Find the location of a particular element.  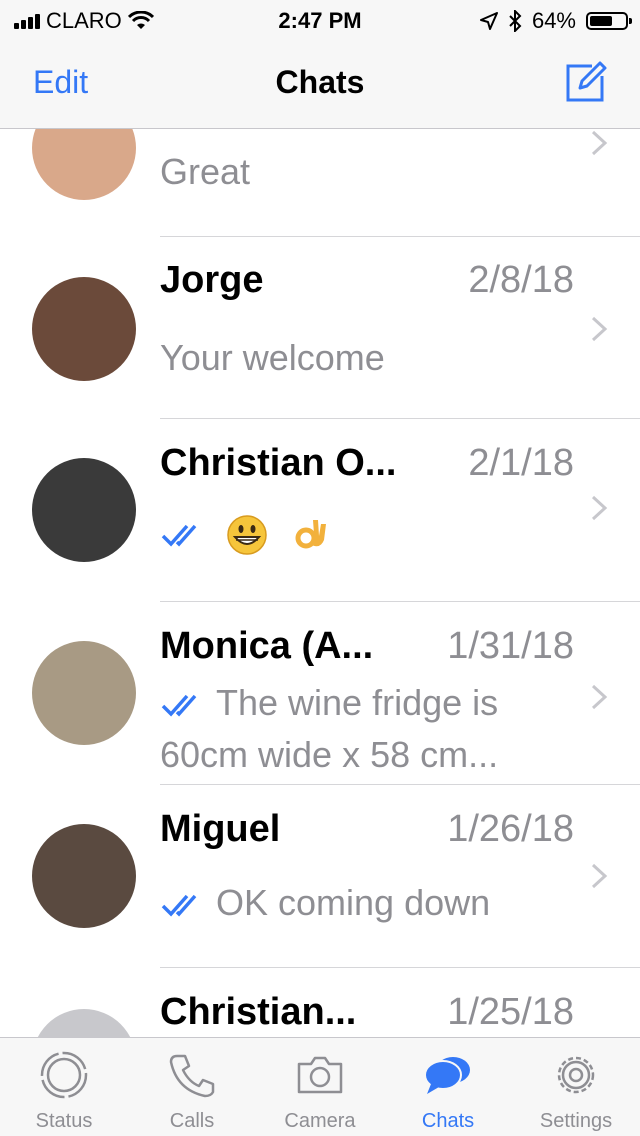

chat-date: 1/25/18 is located at coordinates (510, 1012).